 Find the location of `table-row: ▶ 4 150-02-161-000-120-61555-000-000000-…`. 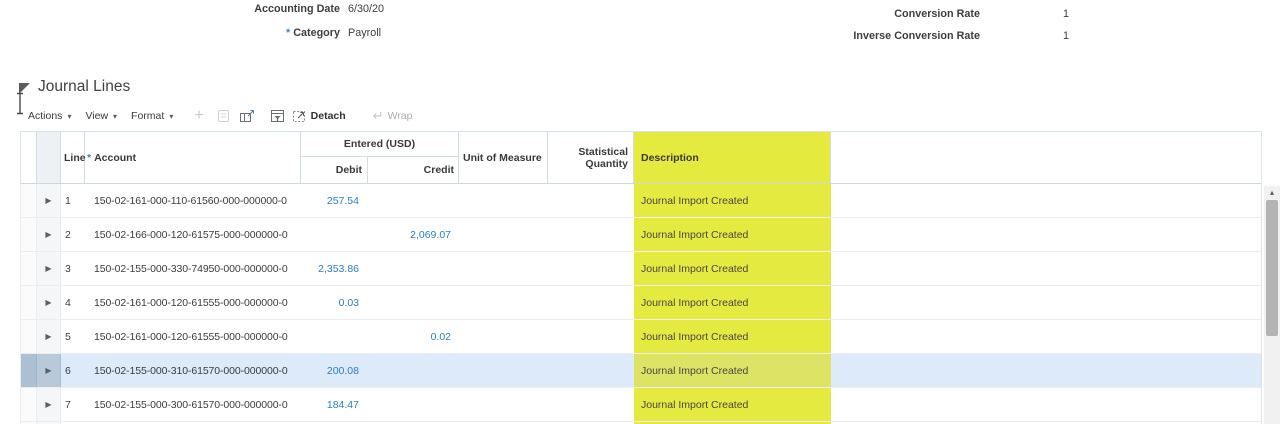

table-row: ▶ 4 150-02-161-000-120-61555-000-000000-… is located at coordinates (641, 303).